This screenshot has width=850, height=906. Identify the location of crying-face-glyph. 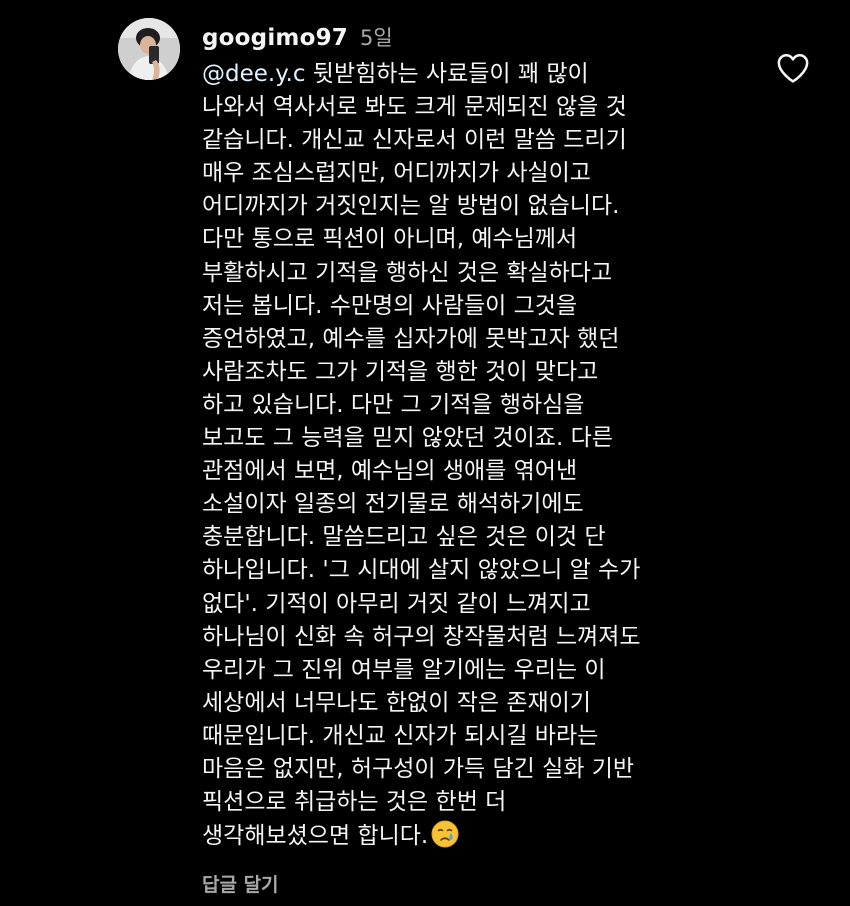
(445, 834).